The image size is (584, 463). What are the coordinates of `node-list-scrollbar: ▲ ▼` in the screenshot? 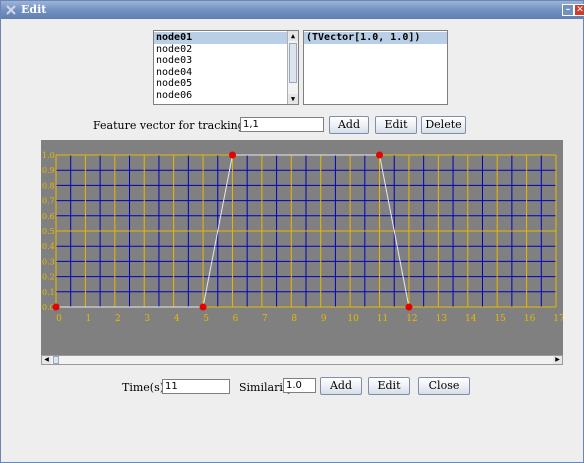 It's located at (292, 67).